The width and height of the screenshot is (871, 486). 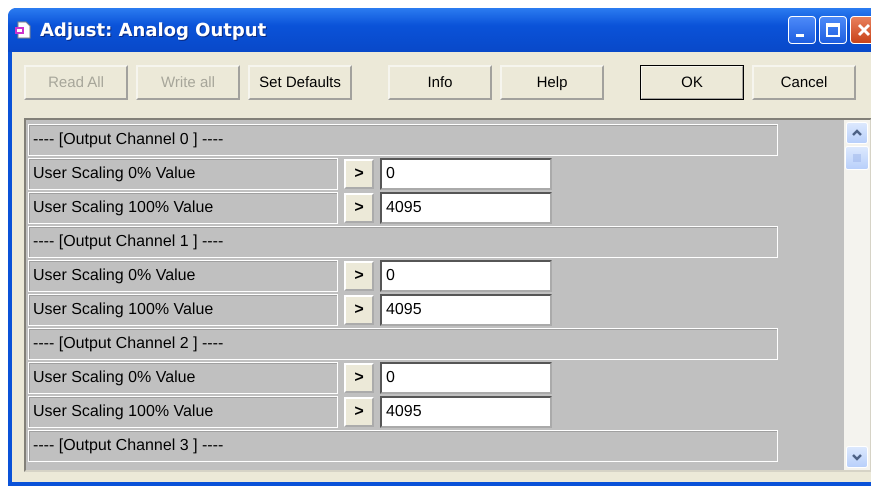 What do you see at coordinates (403, 446) in the screenshot?
I see `channel-header: ---- [Output Channel 3 ] ----` at bounding box center [403, 446].